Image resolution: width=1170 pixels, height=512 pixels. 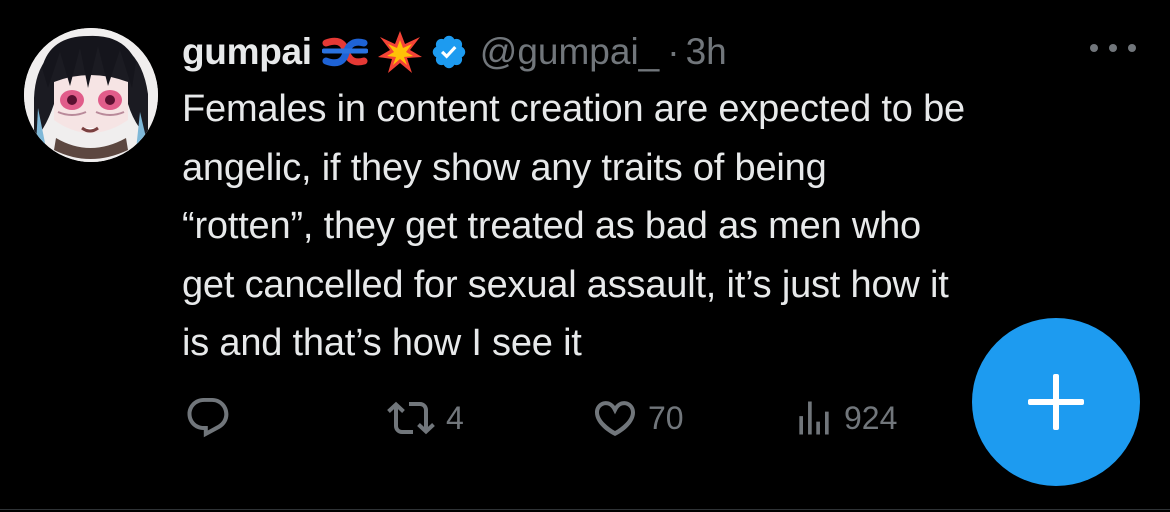 I want to click on verified-badge-icon, so click(x=449, y=52).